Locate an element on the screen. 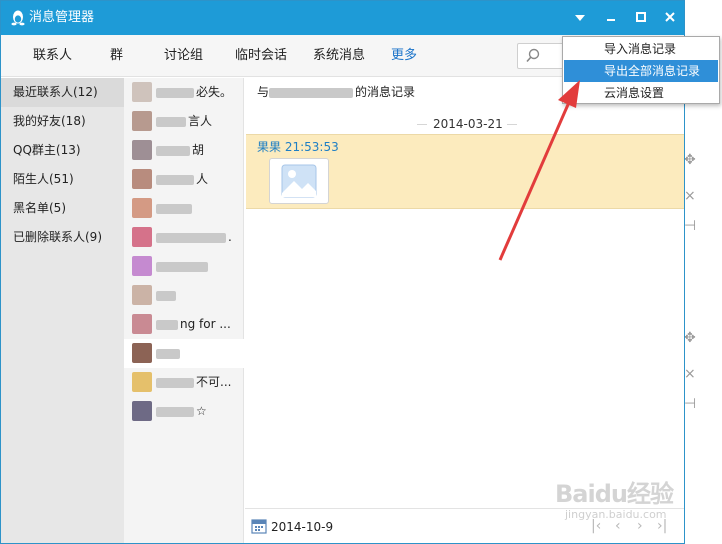  chat-record-title: 与 的消息记录 is located at coordinates (336, 92).